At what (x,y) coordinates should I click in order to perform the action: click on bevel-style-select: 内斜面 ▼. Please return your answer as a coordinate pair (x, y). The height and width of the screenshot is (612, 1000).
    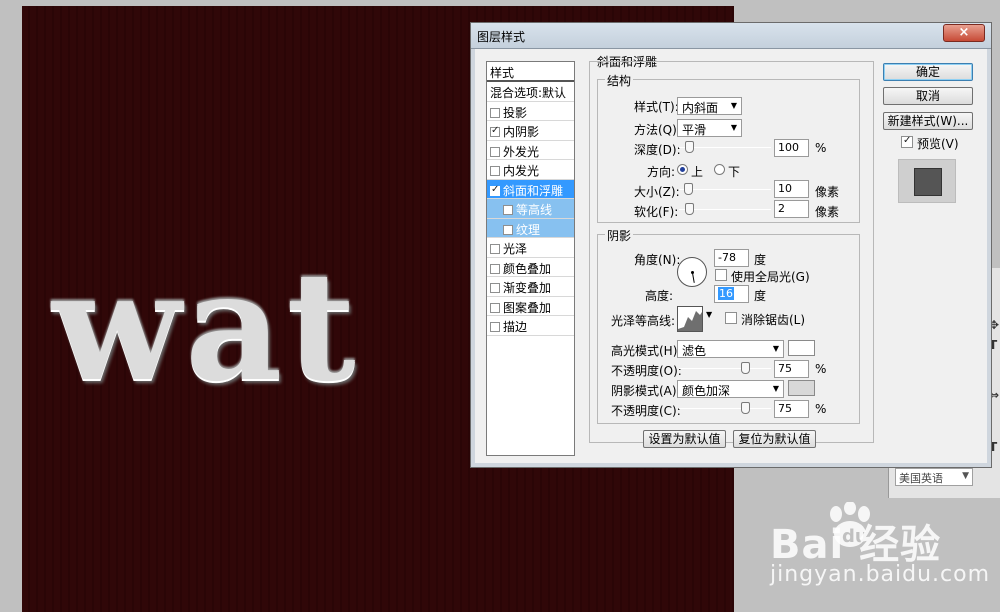
    Looking at the image, I should click on (709, 106).